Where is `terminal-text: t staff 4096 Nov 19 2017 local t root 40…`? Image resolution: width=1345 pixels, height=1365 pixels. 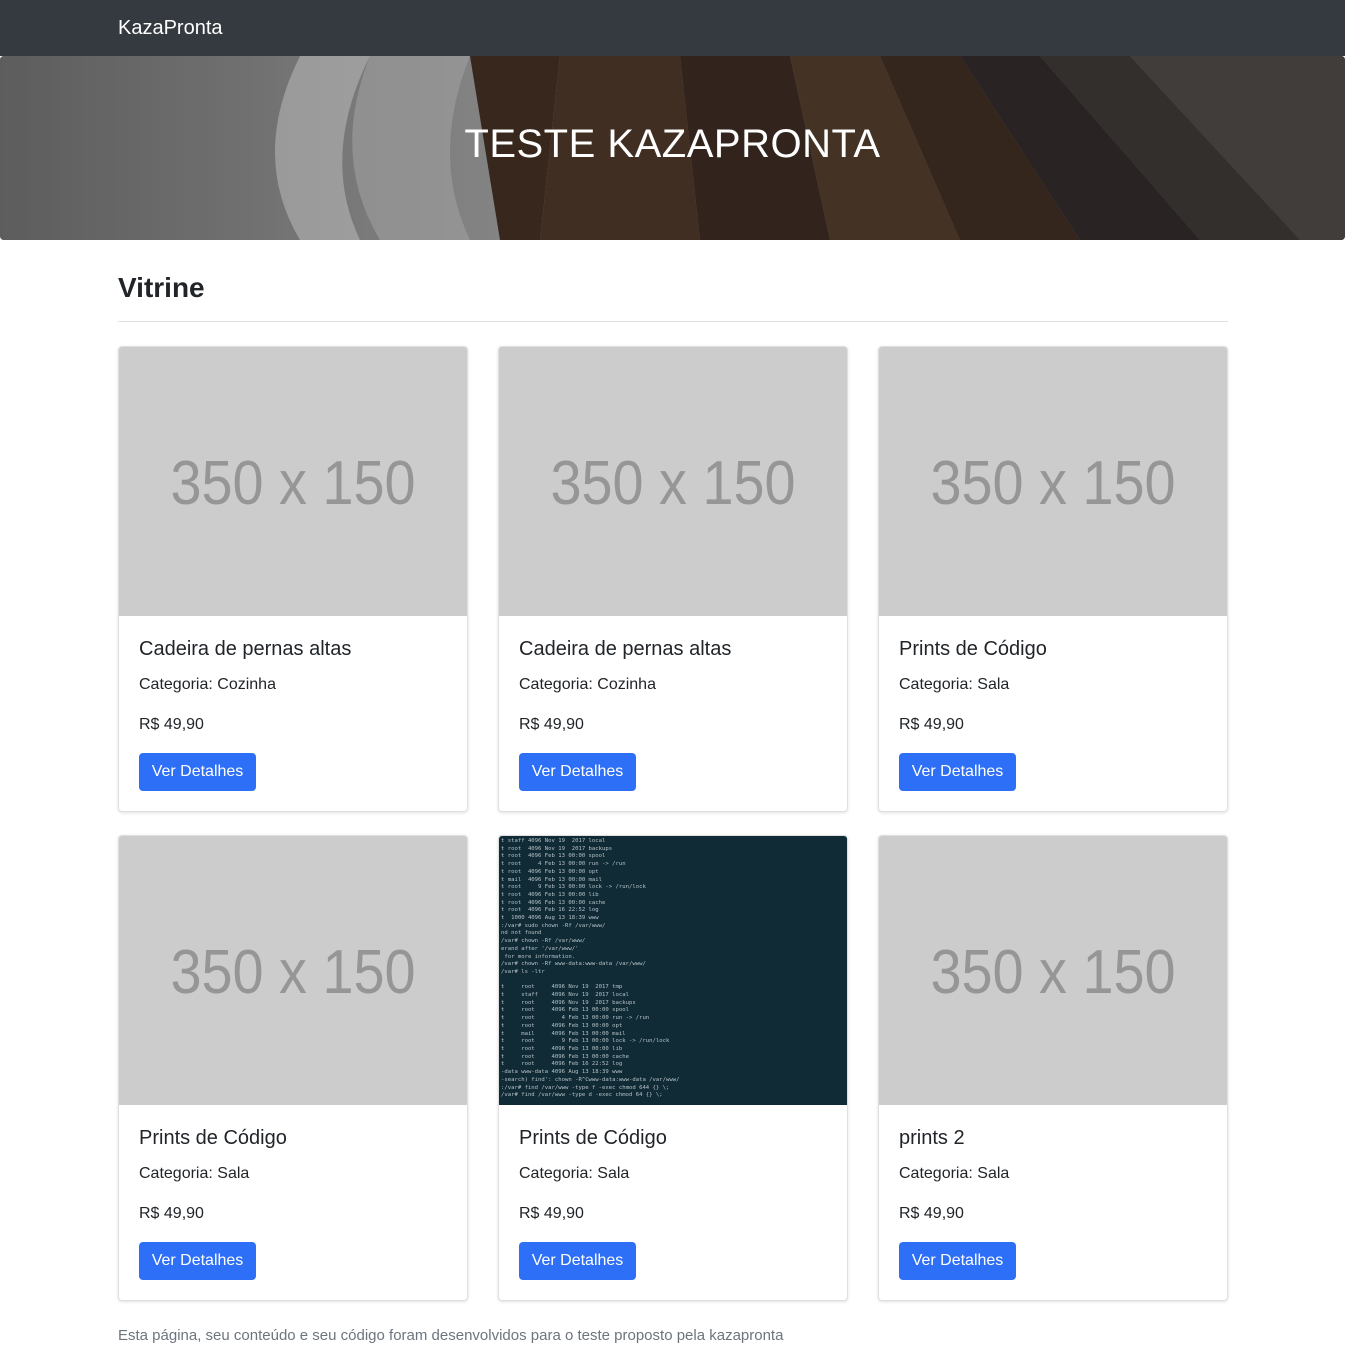
terminal-text: t staff 4096 Nov 19 2017 local t root 40… is located at coordinates (590, 968).